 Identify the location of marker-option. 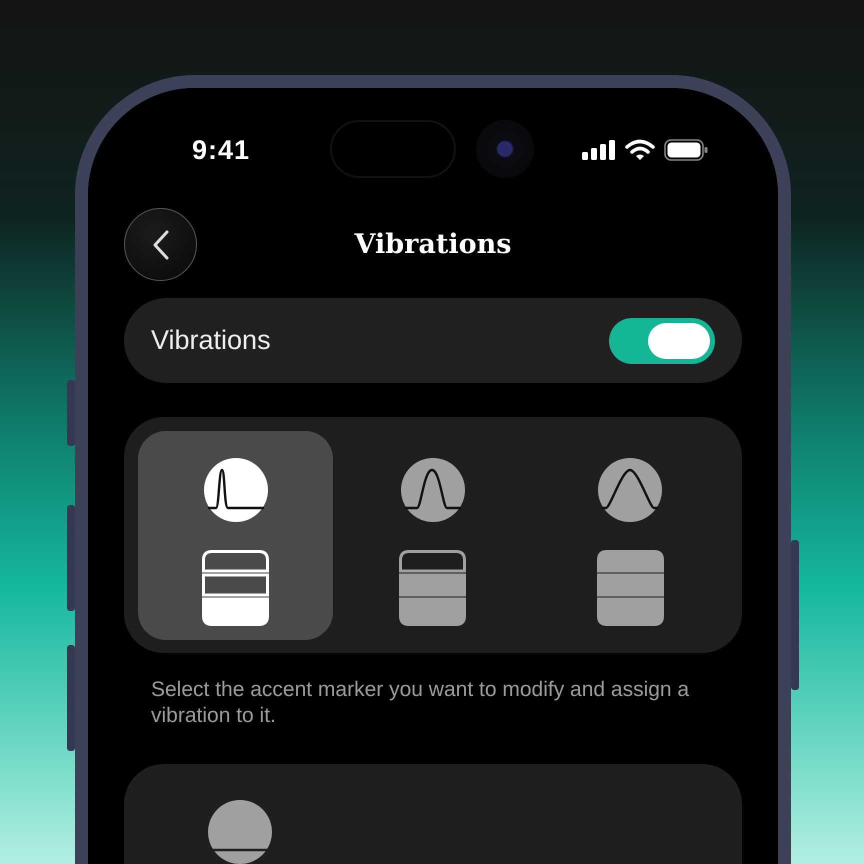
(236, 535).